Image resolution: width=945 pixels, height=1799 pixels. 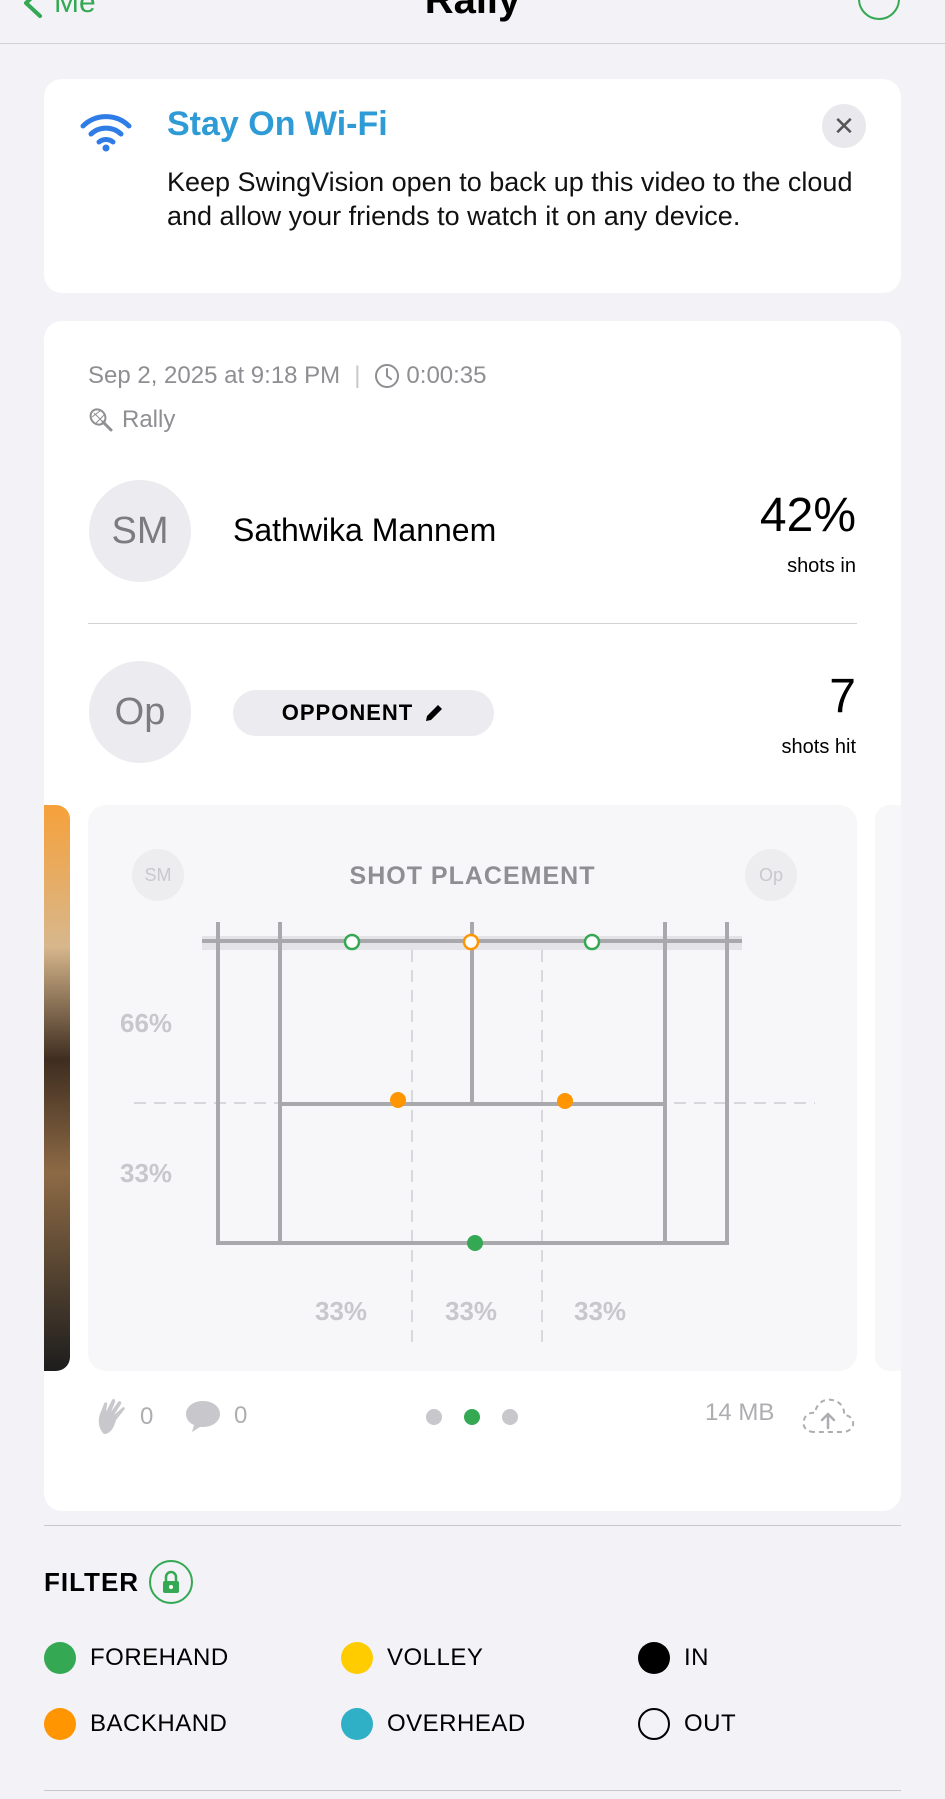 What do you see at coordinates (357, 1658) in the screenshot?
I see `volley-swatch` at bounding box center [357, 1658].